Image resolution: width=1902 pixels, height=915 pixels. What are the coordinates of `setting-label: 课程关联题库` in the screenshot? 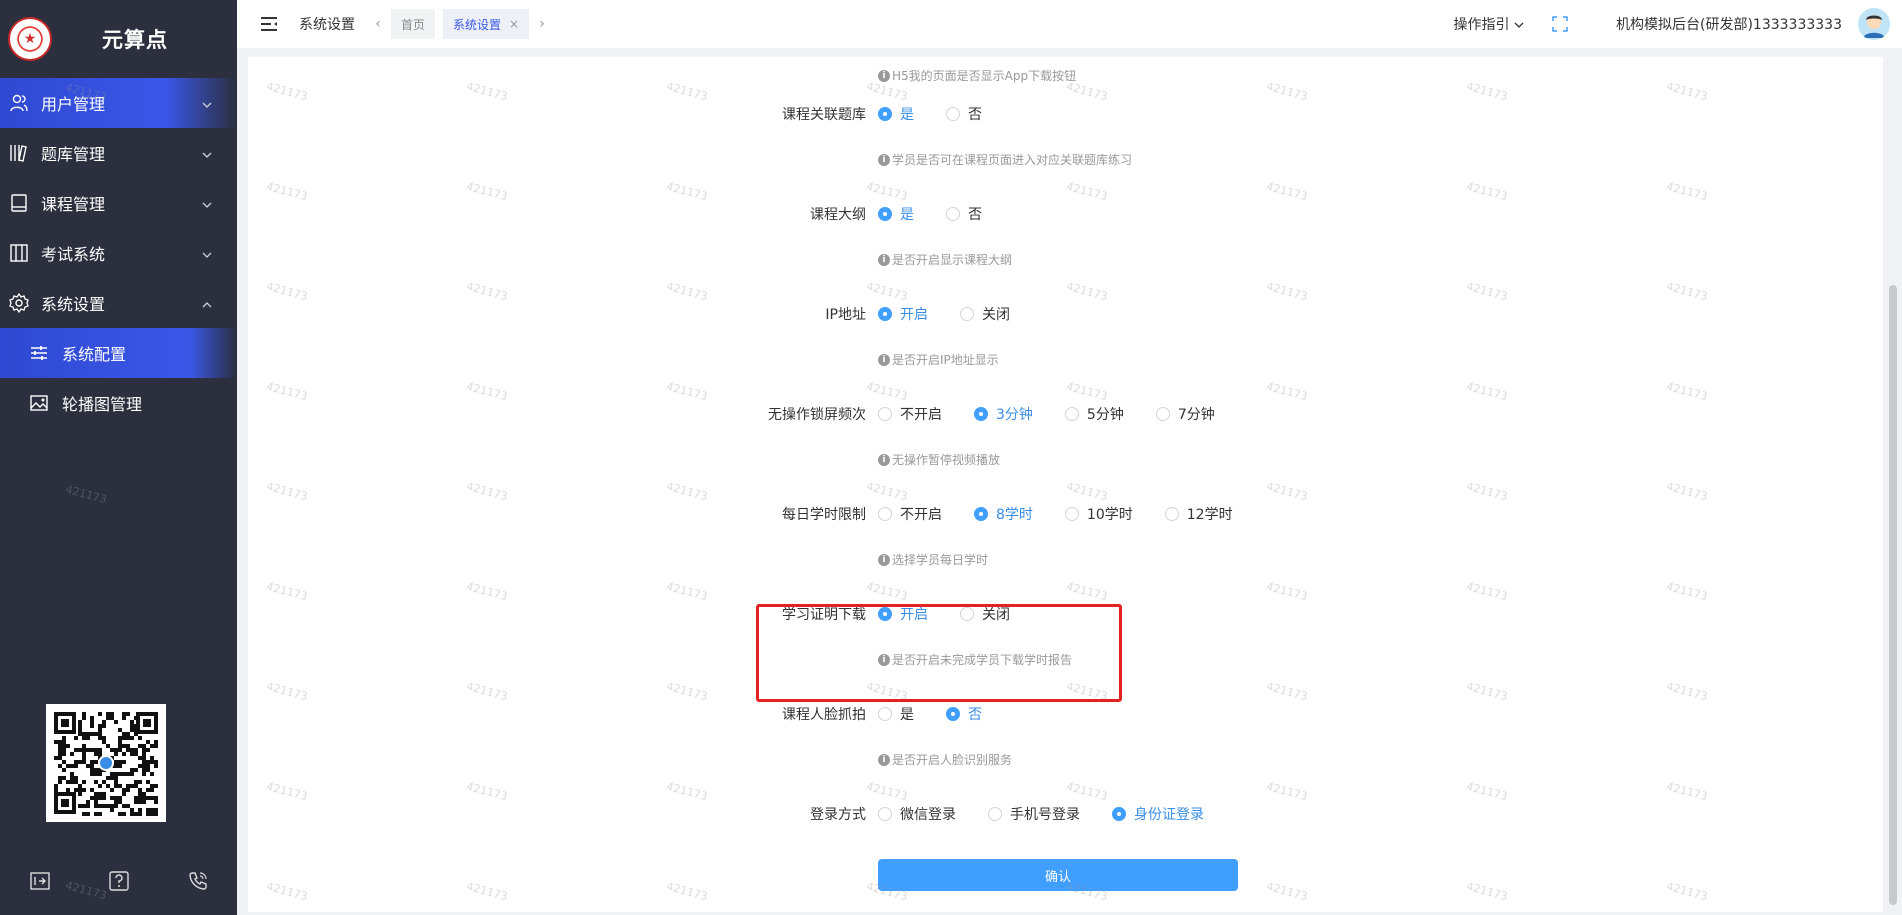 It's located at (824, 115).